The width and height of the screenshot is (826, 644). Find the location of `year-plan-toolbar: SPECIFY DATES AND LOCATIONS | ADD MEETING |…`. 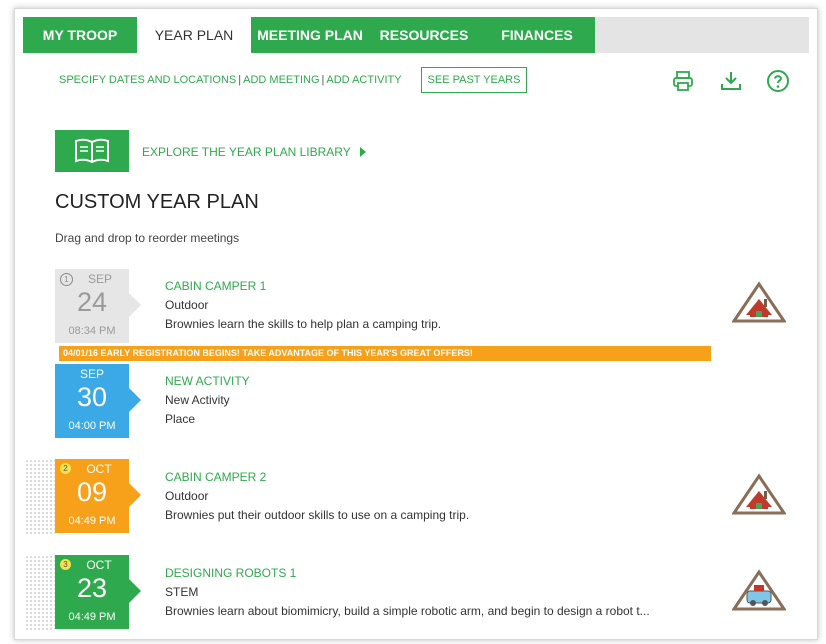

year-plan-toolbar: SPECIFY DATES AND LOCATIONS | ADD MEETING |… is located at coordinates (230, 80).